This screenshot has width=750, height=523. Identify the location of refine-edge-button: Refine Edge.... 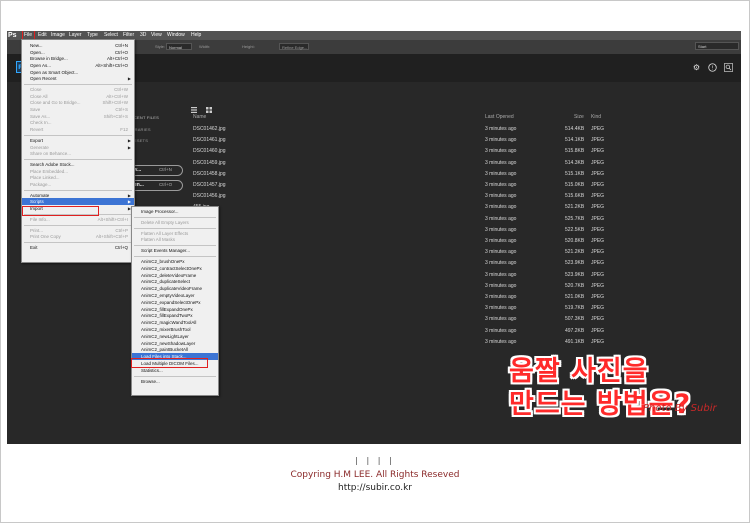
(294, 46).